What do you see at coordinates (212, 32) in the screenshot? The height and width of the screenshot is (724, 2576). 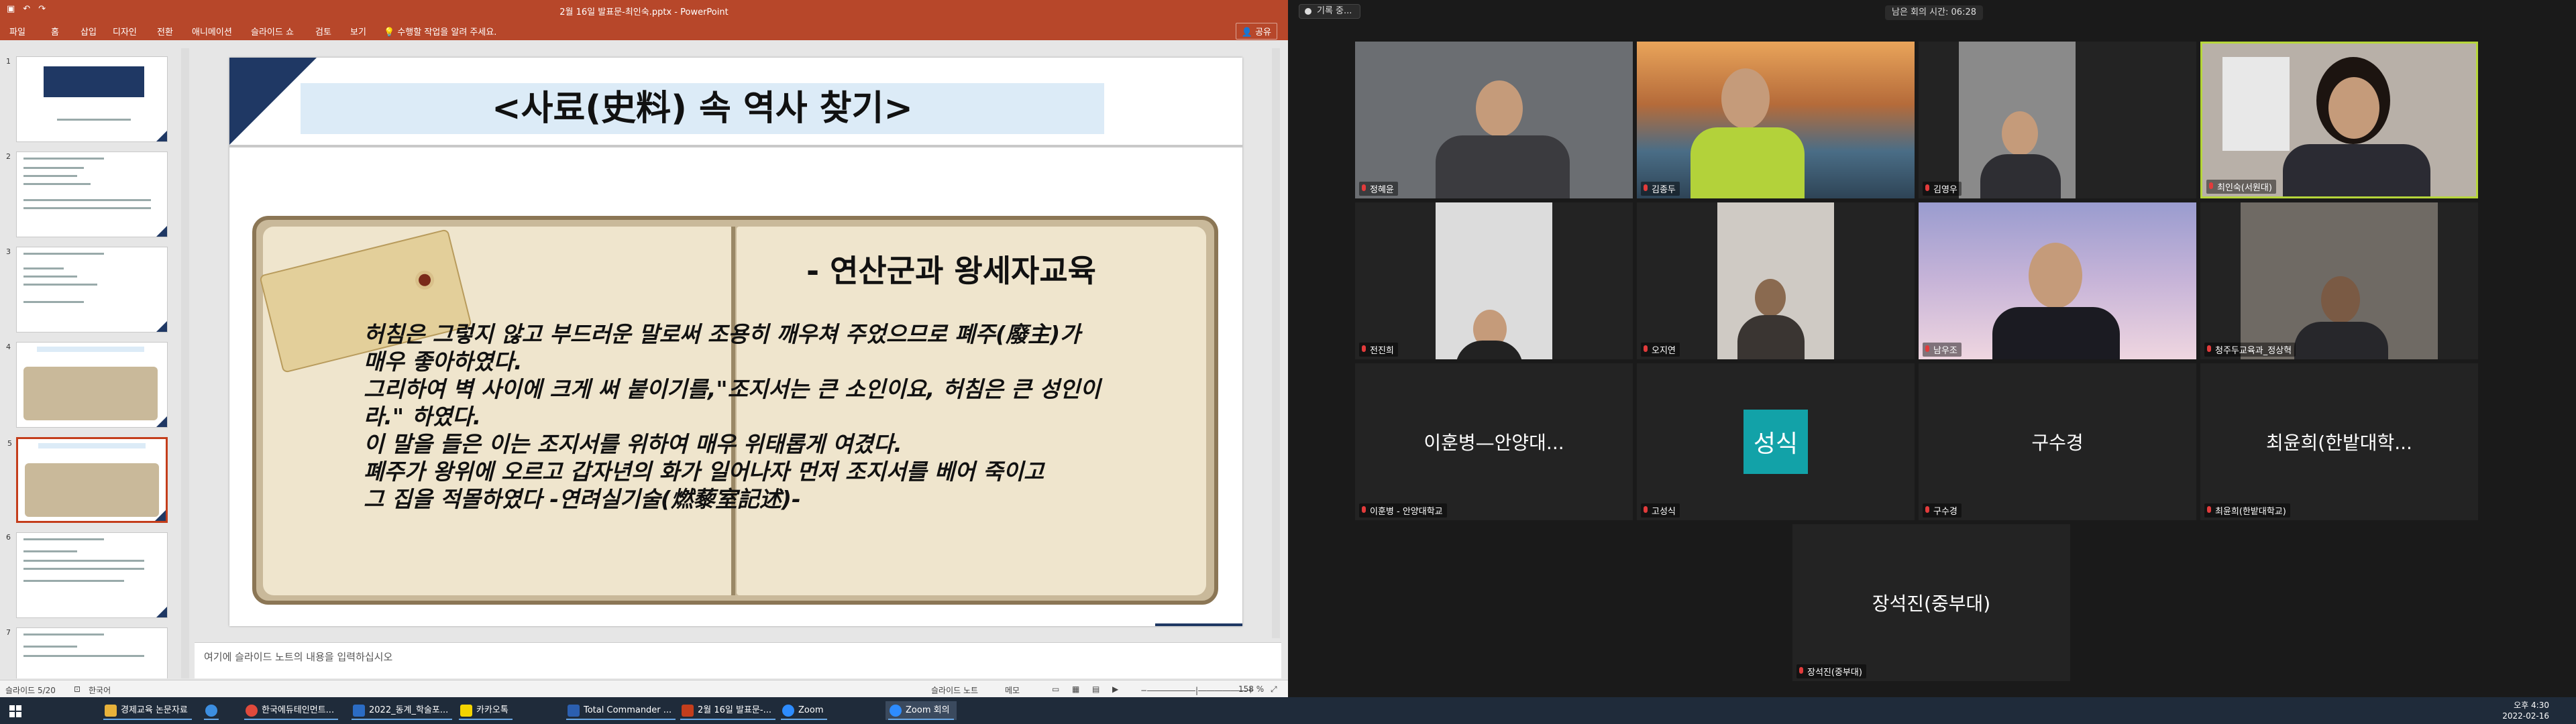 I see `tab-animations: 애니메이션` at bounding box center [212, 32].